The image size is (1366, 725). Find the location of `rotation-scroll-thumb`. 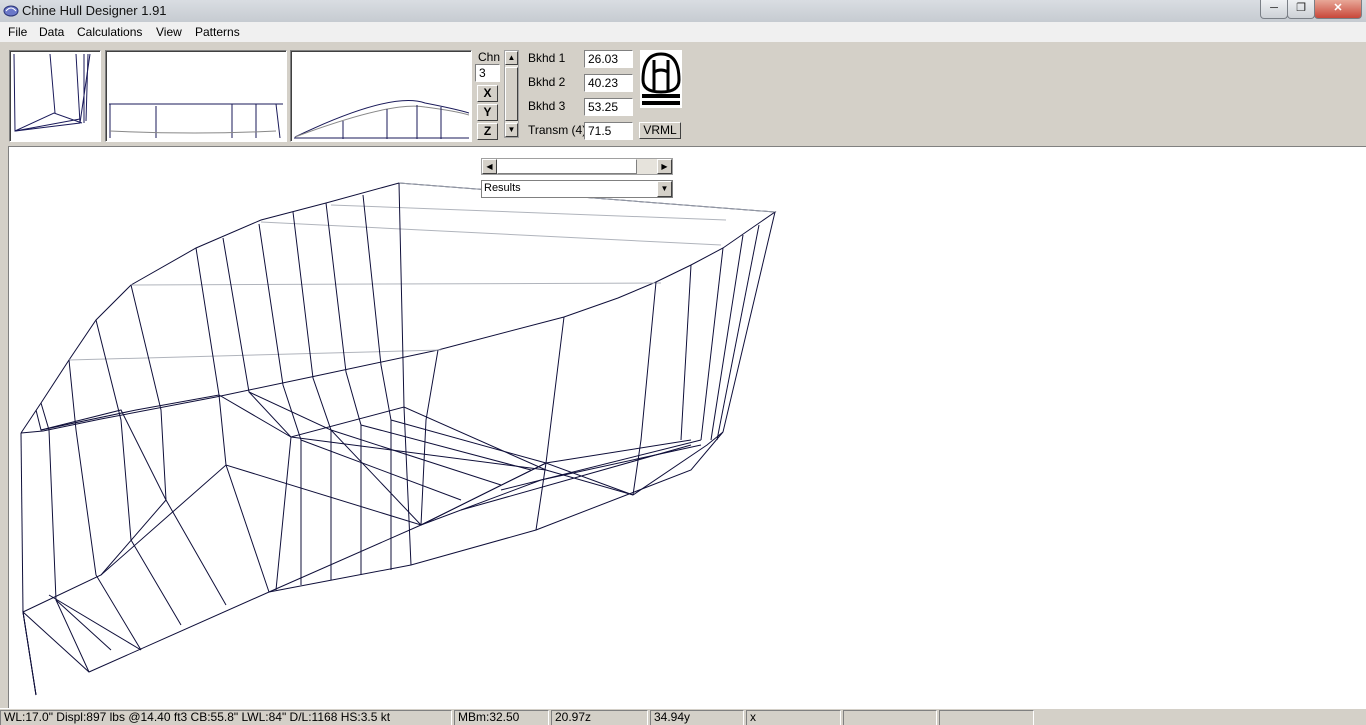

rotation-scroll-thumb is located at coordinates (567, 166).